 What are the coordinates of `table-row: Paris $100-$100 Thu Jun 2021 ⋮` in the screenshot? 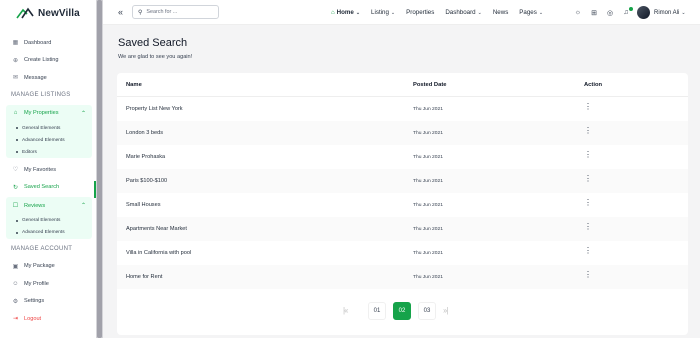 It's located at (402, 181).